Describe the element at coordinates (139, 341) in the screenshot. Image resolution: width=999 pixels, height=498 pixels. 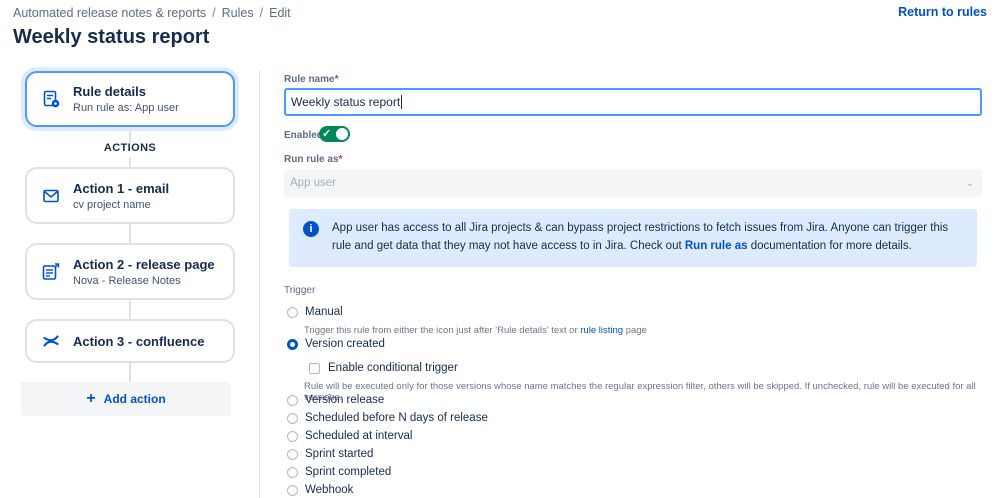
I see `action-3-title: Action 3 - confluence` at that location.